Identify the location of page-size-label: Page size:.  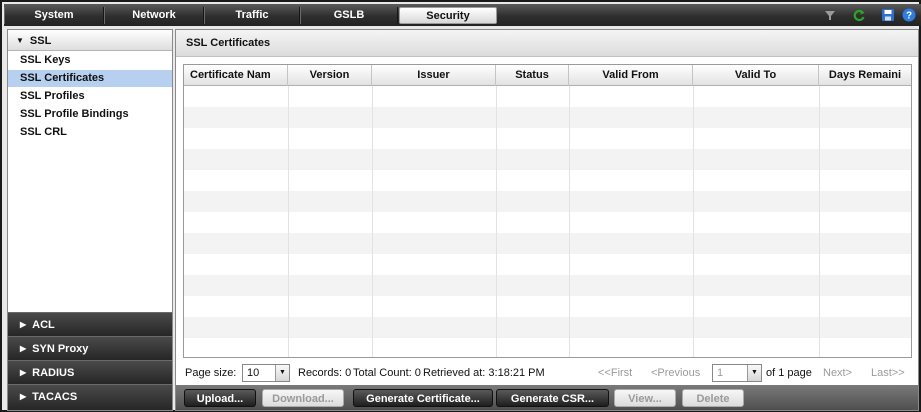
(211, 373).